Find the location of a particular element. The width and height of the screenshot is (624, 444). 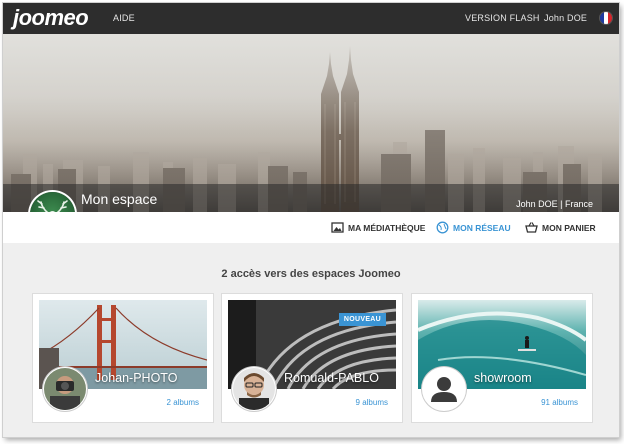

man-avatar-image is located at coordinates (254, 389).